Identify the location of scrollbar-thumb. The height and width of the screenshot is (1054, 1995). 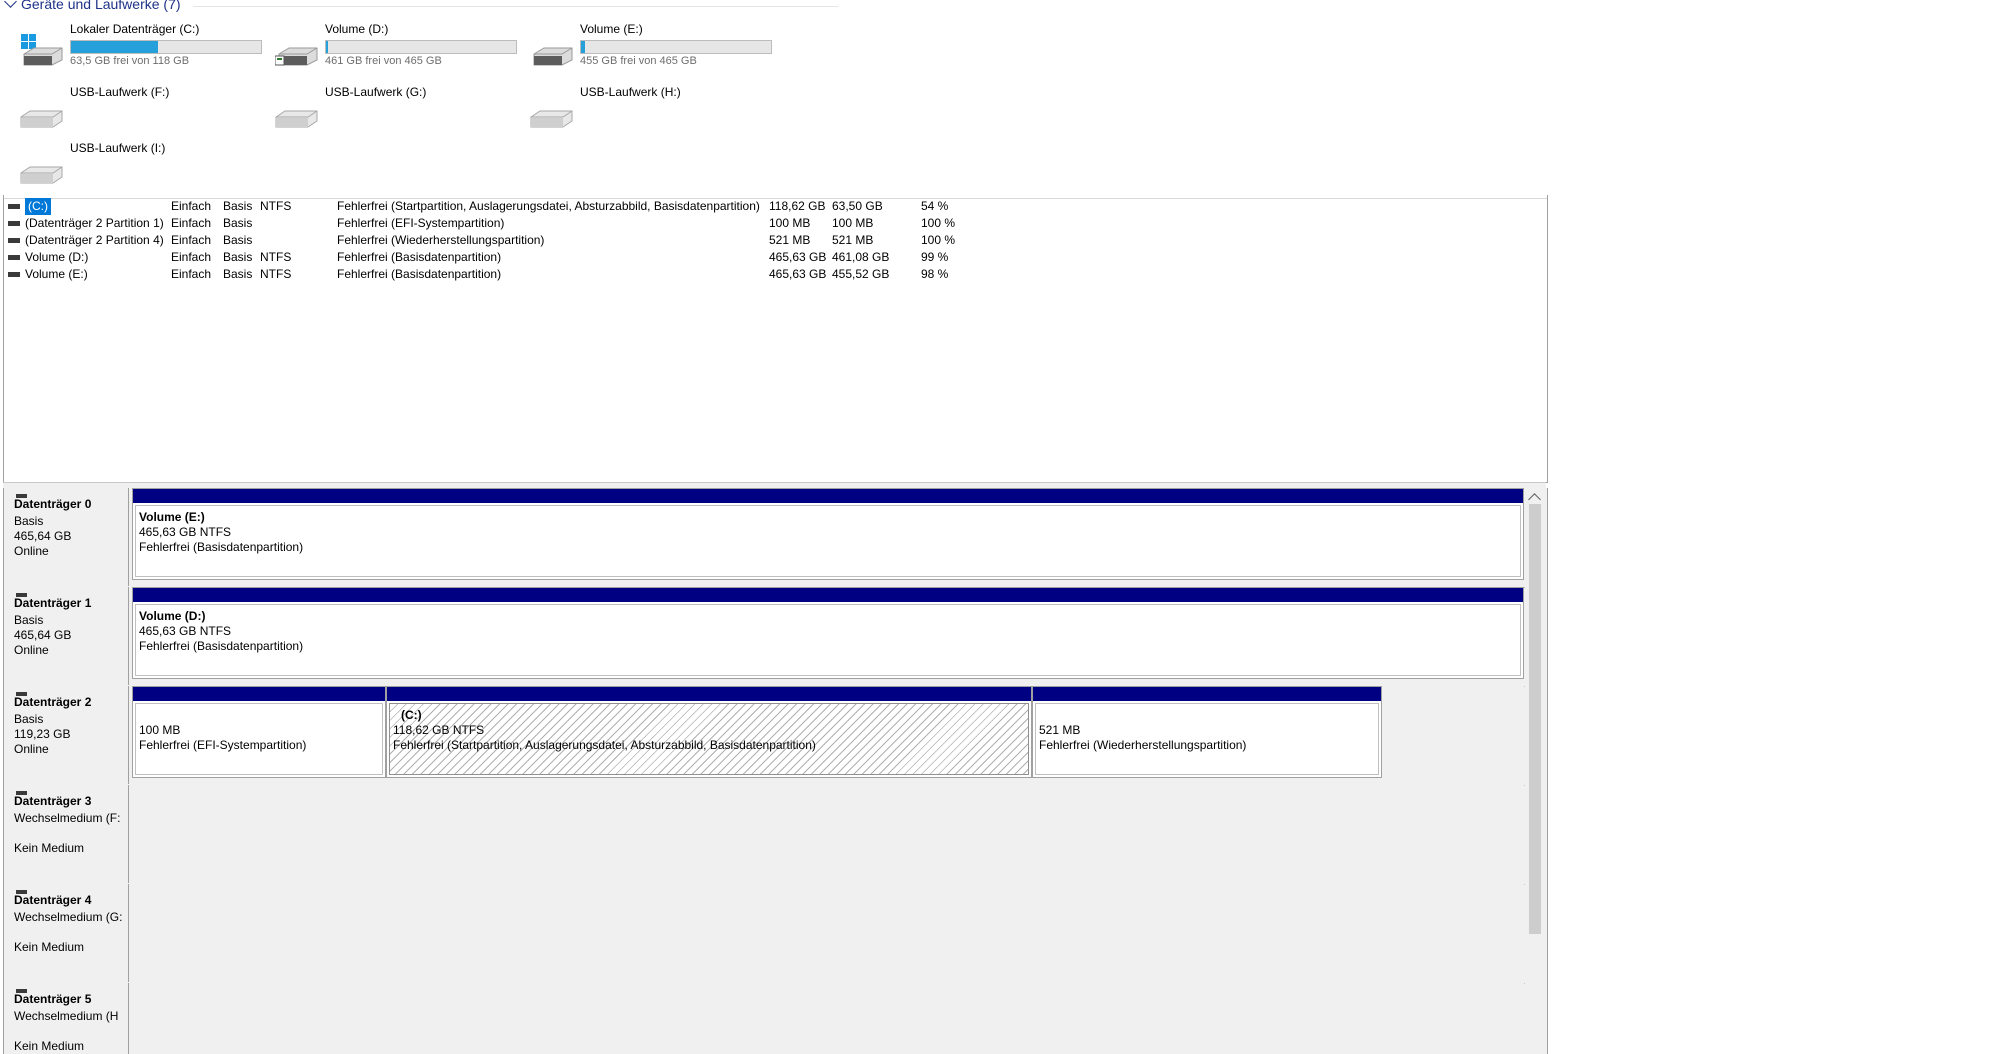
(1535, 719).